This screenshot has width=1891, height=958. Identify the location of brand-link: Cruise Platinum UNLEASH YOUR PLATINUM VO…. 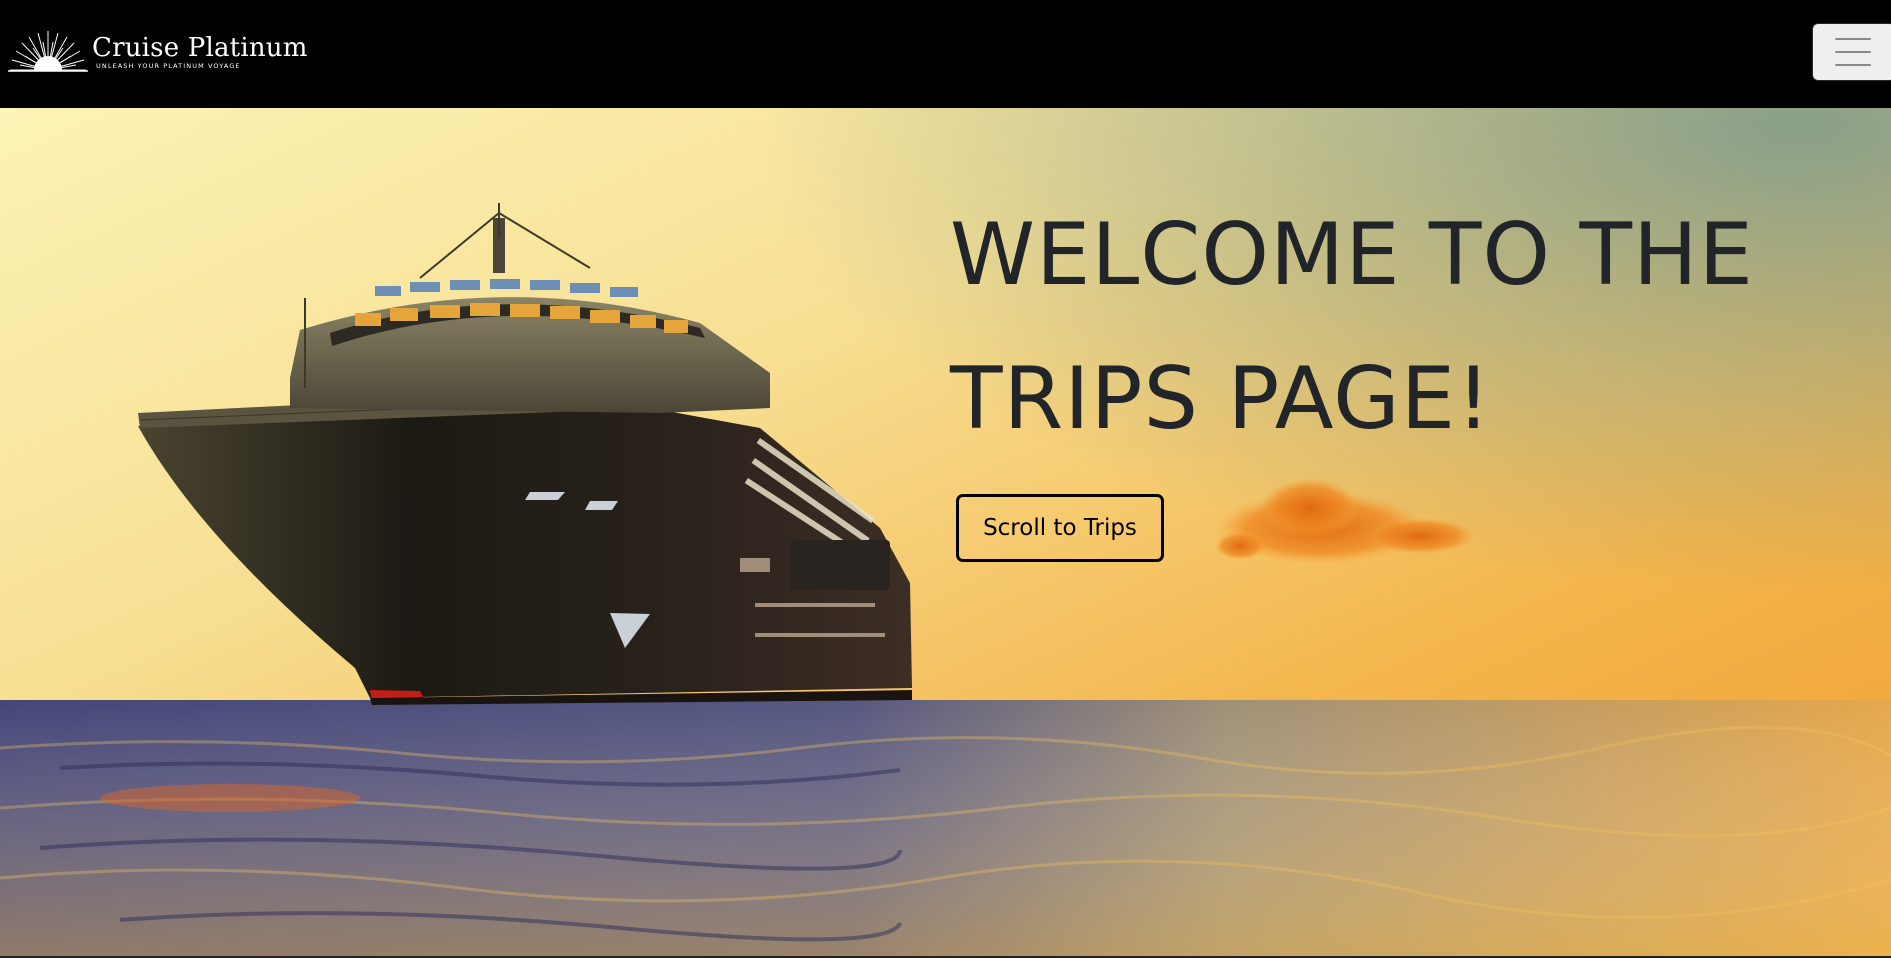
(157, 52).